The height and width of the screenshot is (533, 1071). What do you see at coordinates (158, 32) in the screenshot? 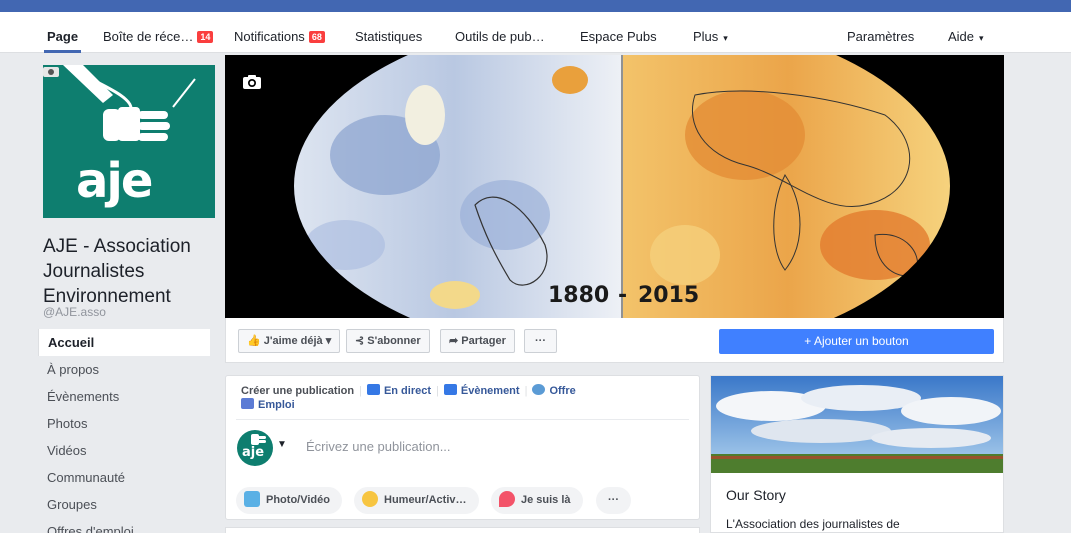
I see `tab-inbox: Boîte de réce… 14` at bounding box center [158, 32].